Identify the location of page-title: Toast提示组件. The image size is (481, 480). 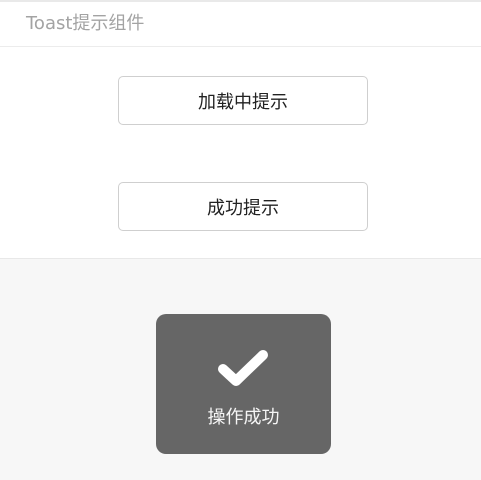
(85, 23).